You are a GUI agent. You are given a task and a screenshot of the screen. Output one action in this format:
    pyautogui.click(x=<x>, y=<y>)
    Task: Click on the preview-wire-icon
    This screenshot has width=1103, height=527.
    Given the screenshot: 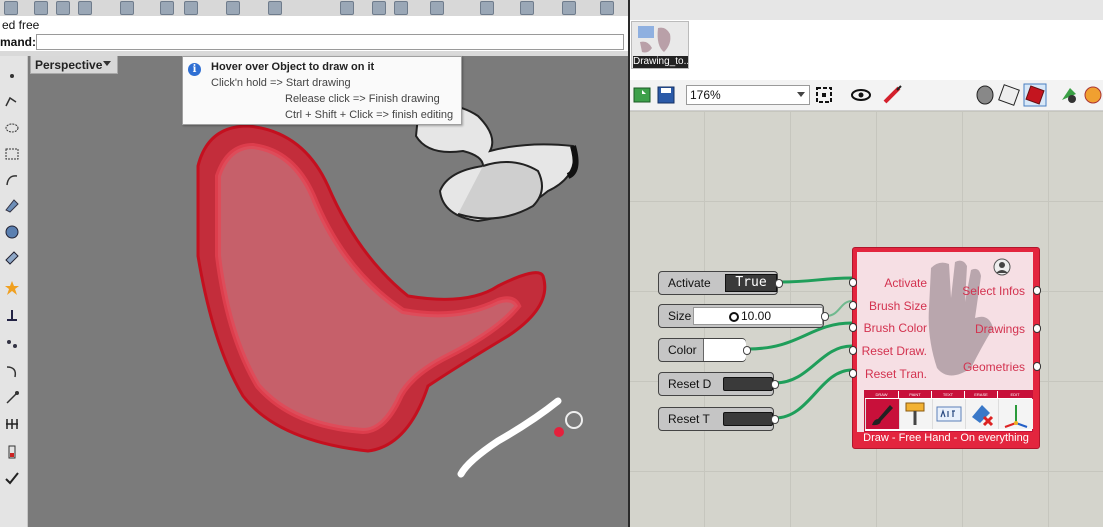 What is the action you would take?
    pyautogui.click(x=1009, y=95)
    